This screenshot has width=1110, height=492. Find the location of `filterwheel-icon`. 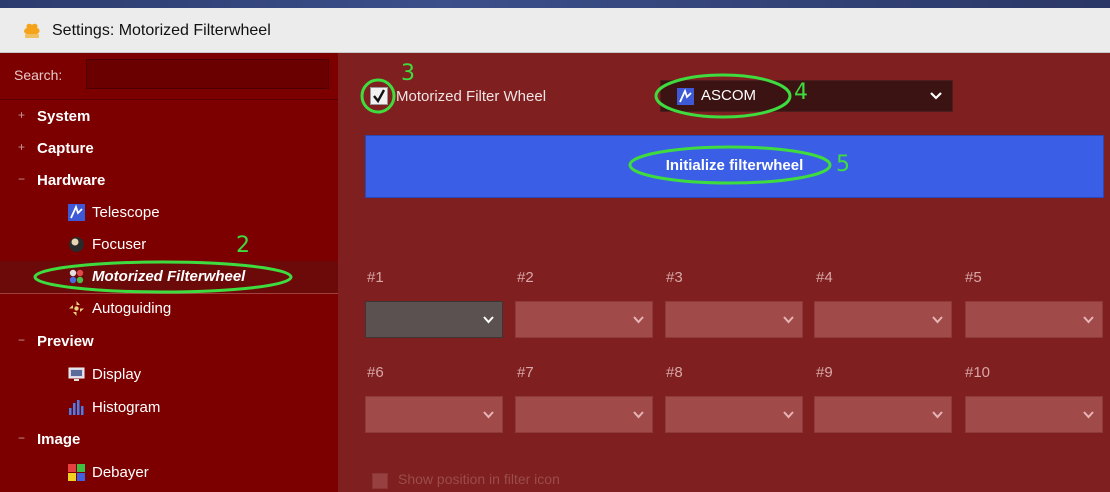

filterwheel-icon is located at coordinates (76, 276).